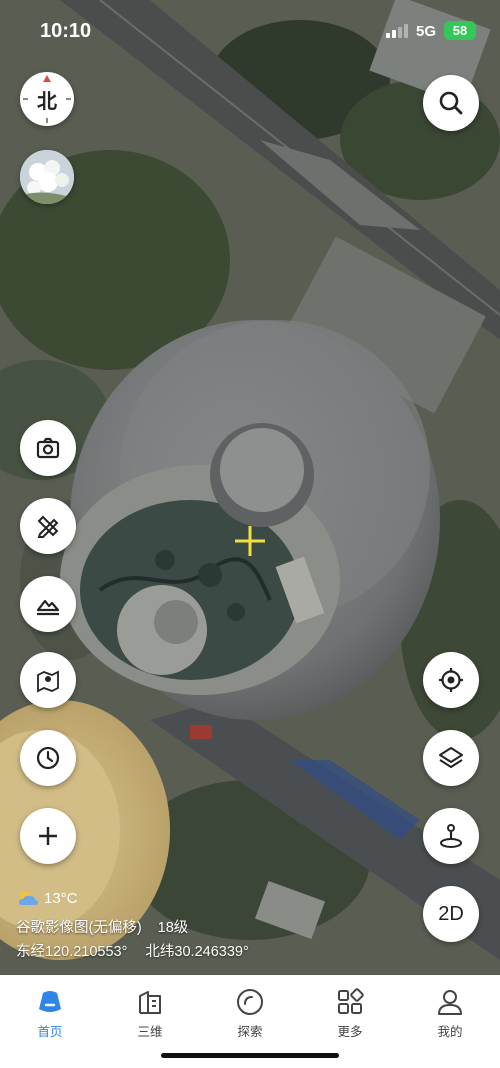  I want to click on clock-icon, so click(48, 758).